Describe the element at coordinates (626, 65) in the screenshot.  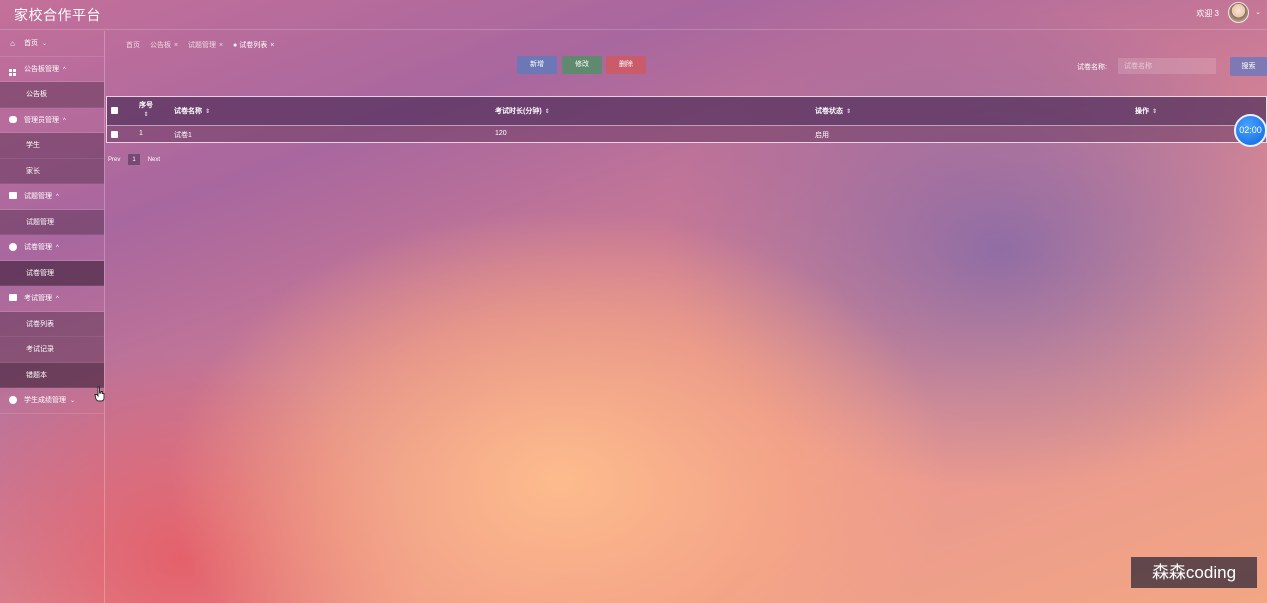
I see `delete-button: 删除` at that location.